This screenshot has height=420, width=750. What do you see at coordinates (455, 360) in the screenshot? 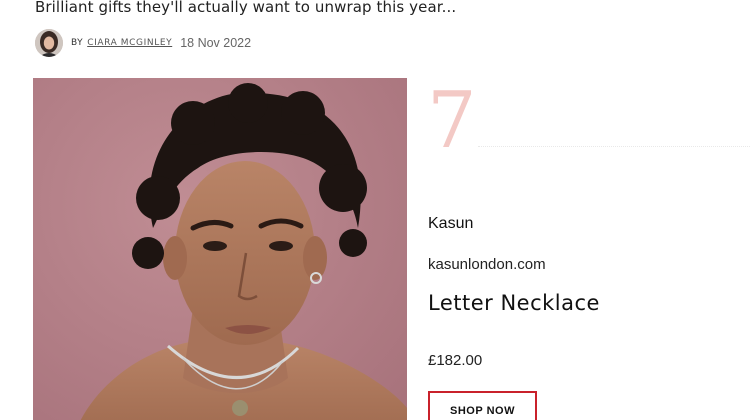
I see `product-price: £182.00` at bounding box center [455, 360].